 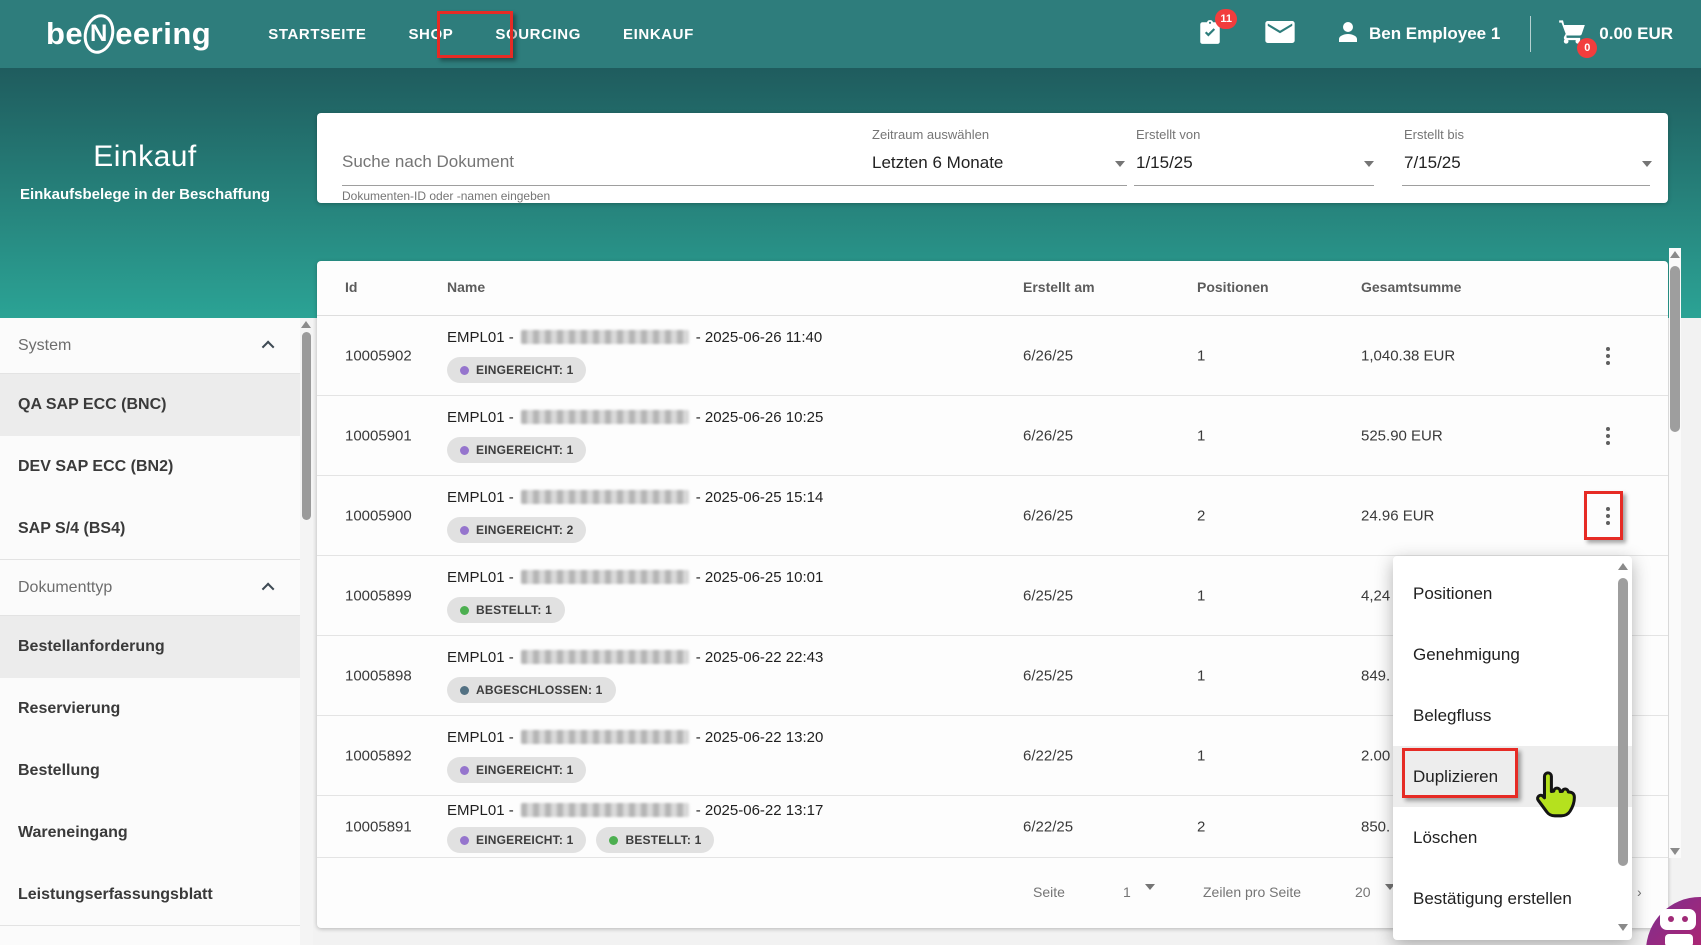 I want to click on total-amount: 525.90 EUR, so click(x=1402, y=435).